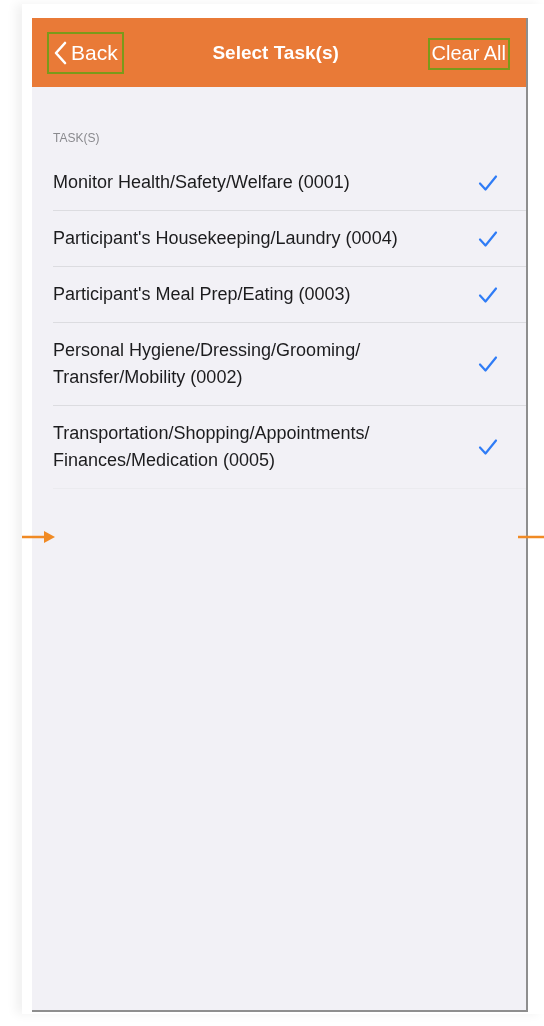  I want to click on task-item: Monitor Health/Safety/Welfare (0001), so click(289, 183).